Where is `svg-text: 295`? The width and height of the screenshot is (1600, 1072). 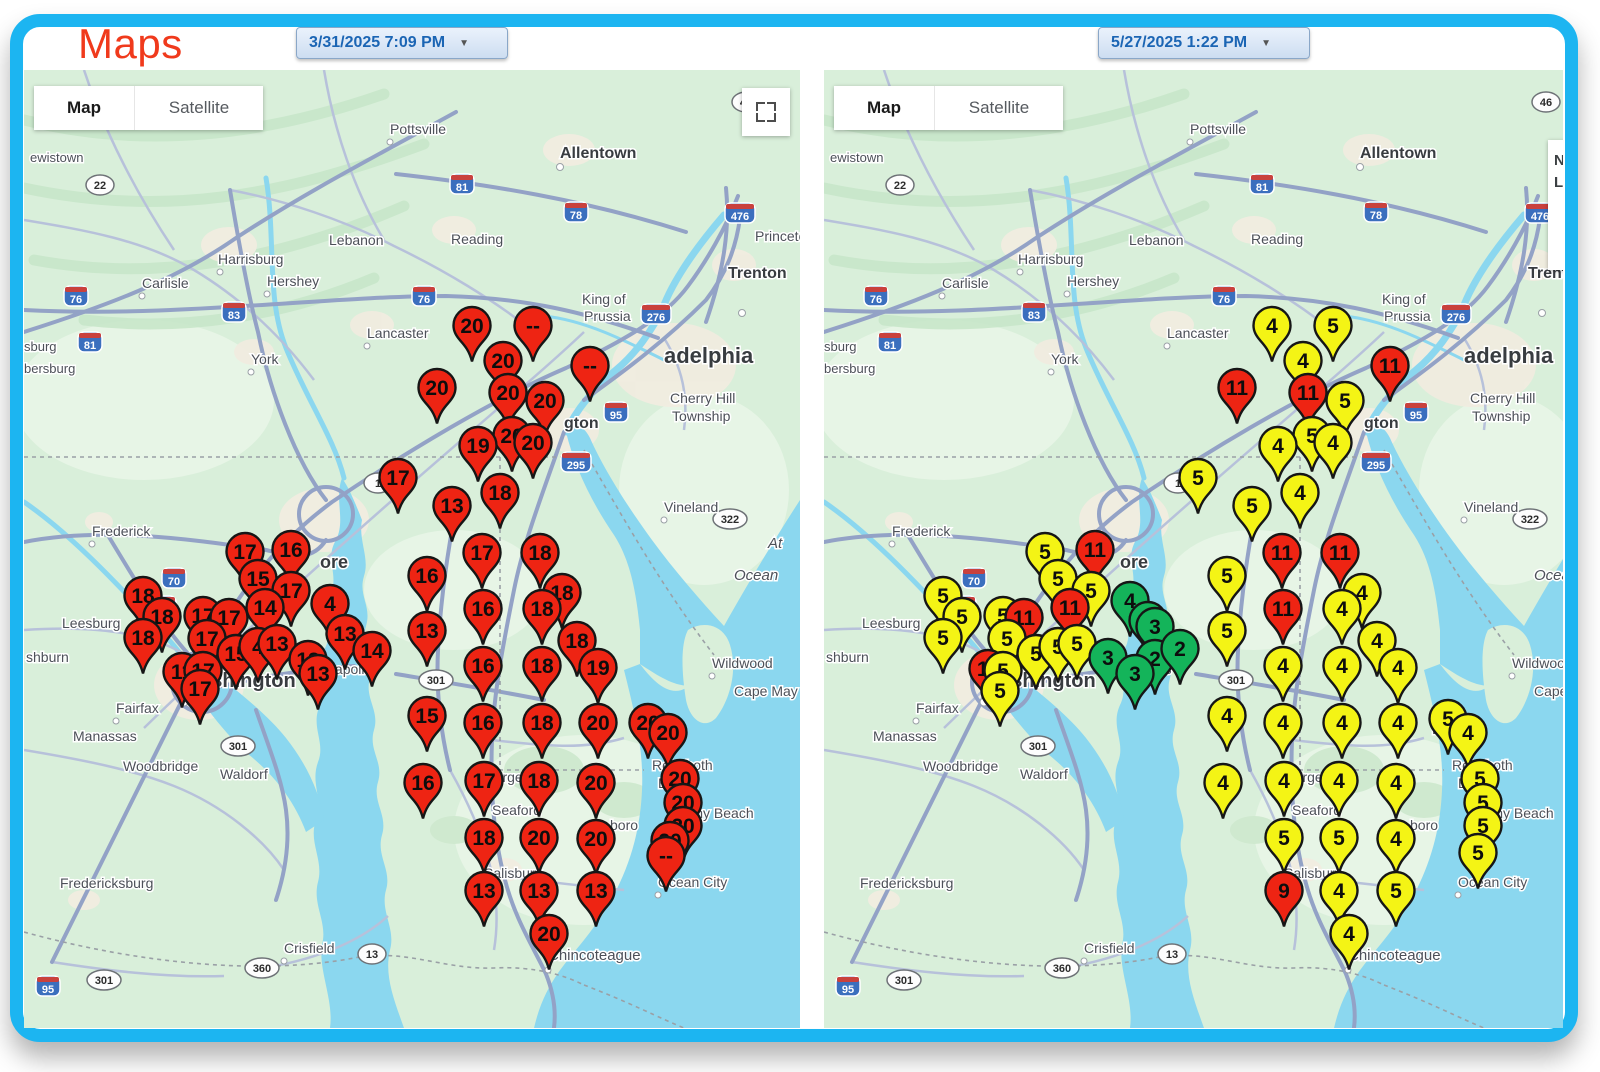 svg-text: 295 is located at coordinates (1376, 466).